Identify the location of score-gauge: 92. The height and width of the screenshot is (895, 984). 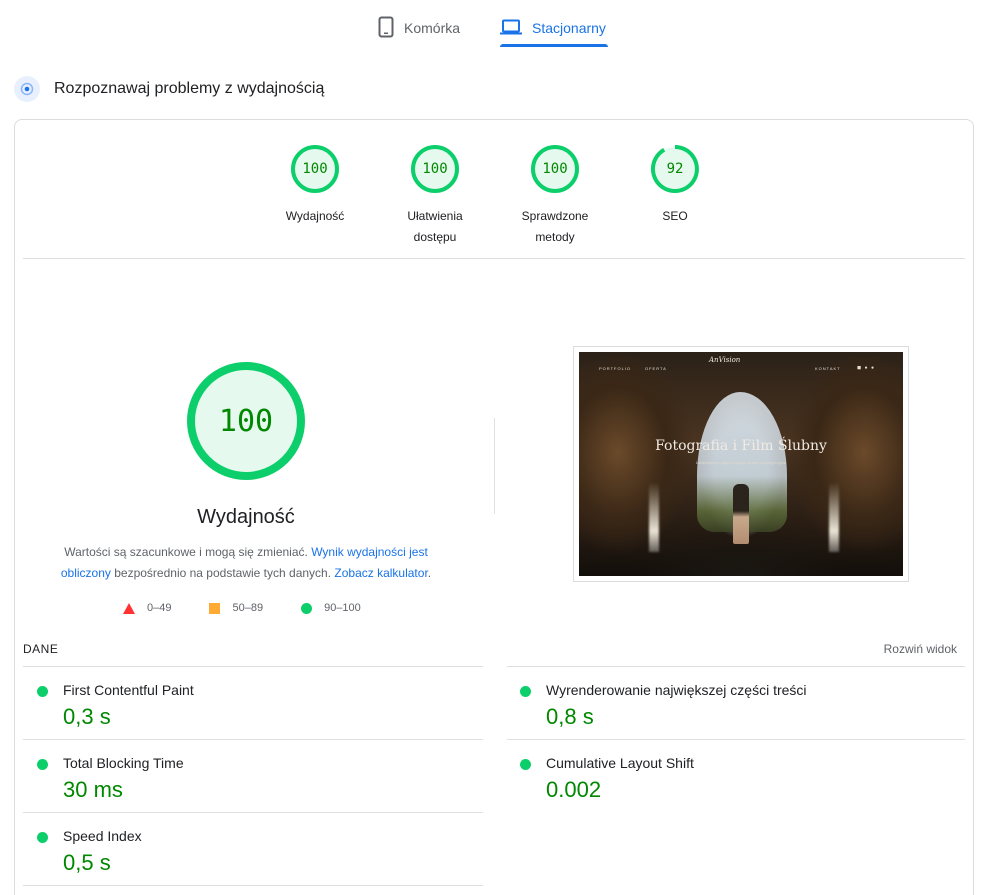
(675, 169).